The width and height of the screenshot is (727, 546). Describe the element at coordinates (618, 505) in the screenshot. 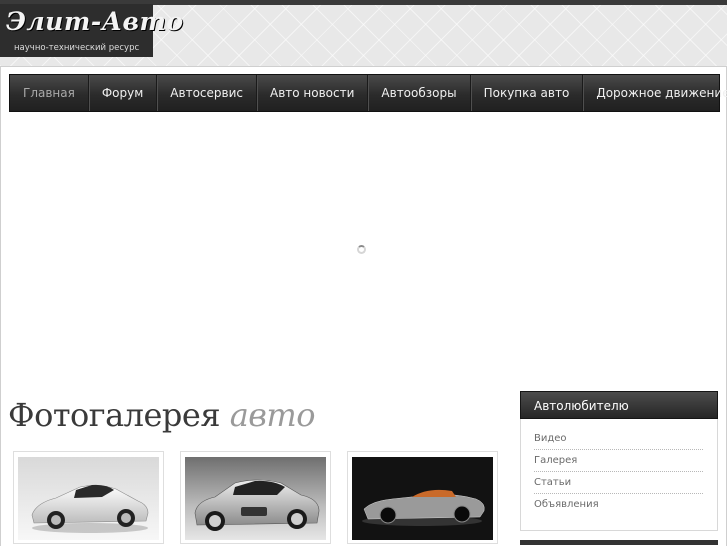

I see `sidebar-link-ads: Объявления` at that location.